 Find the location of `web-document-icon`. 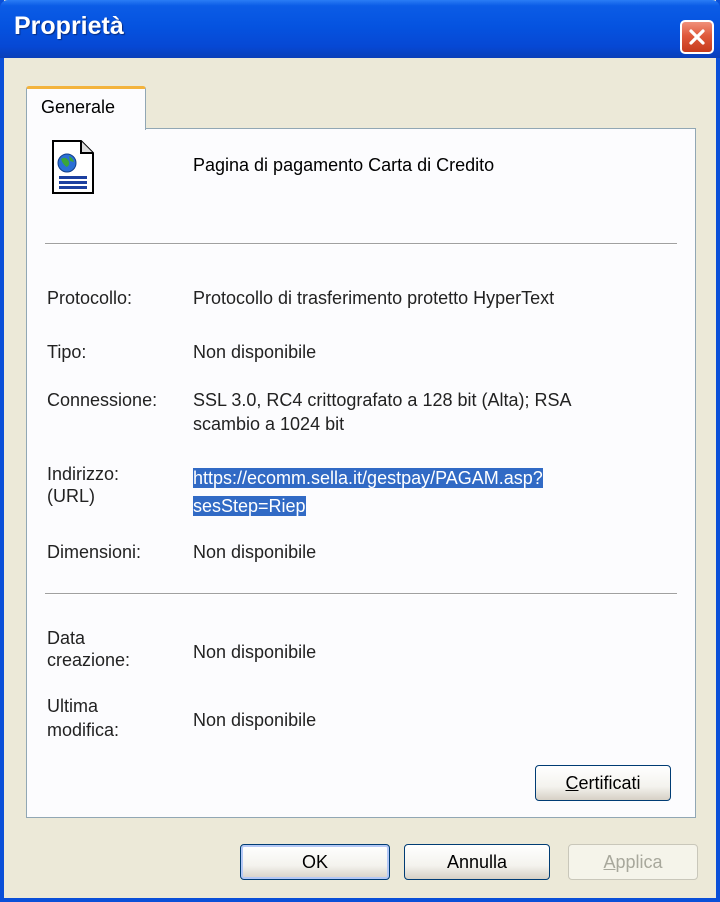

web-document-icon is located at coordinates (73, 169).